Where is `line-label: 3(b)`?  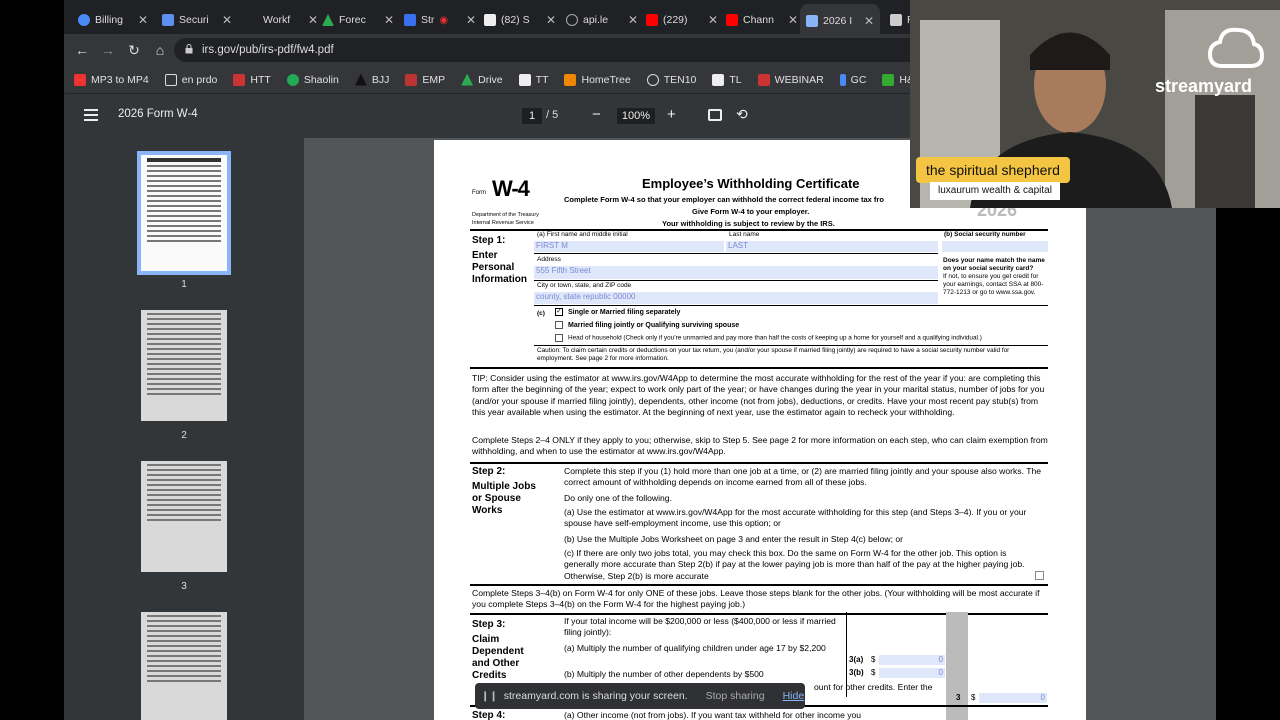
line-label: 3(b) is located at coordinates (856, 672).